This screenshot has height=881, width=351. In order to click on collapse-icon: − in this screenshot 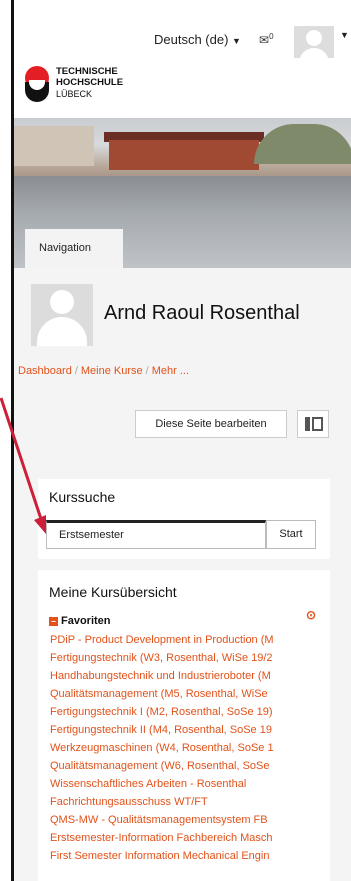, I will do `click(53, 621)`.